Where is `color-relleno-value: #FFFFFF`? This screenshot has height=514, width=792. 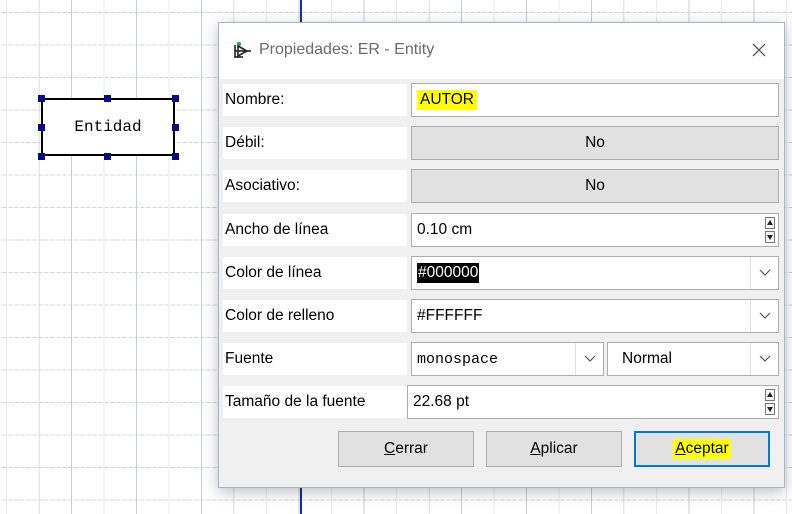 color-relleno-value: #FFFFFF is located at coordinates (450, 315).